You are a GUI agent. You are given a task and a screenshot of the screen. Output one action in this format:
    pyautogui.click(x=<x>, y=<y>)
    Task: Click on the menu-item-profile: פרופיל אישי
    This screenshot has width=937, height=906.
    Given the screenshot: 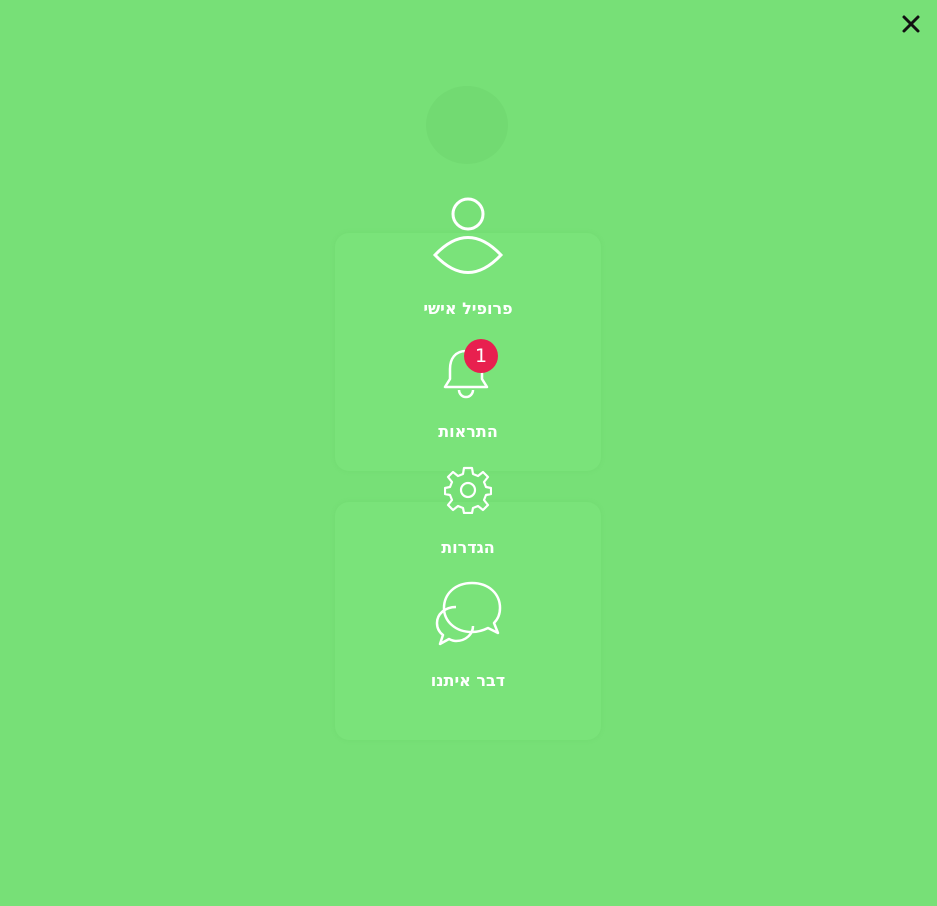 What is the action you would take?
    pyautogui.click(x=468, y=257)
    